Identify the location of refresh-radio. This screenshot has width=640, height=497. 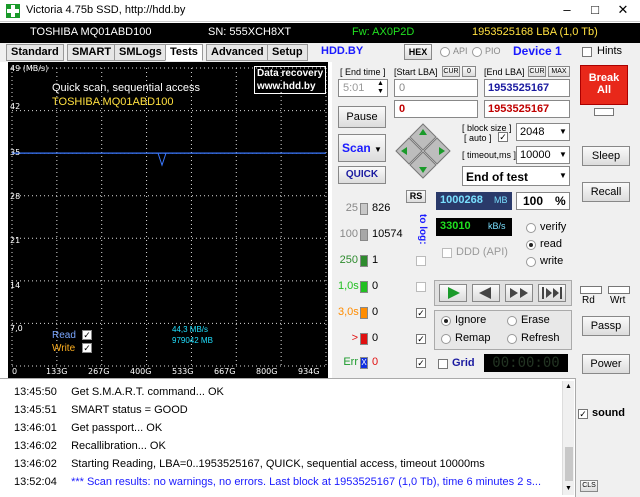
(512, 339).